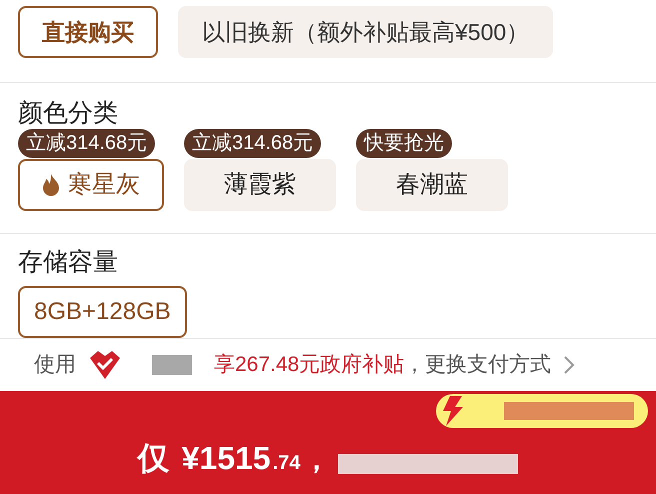 Image resolution: width=656 pixels, height=494 pixels. I want to click on mosaic-patch, so click(172, 365).